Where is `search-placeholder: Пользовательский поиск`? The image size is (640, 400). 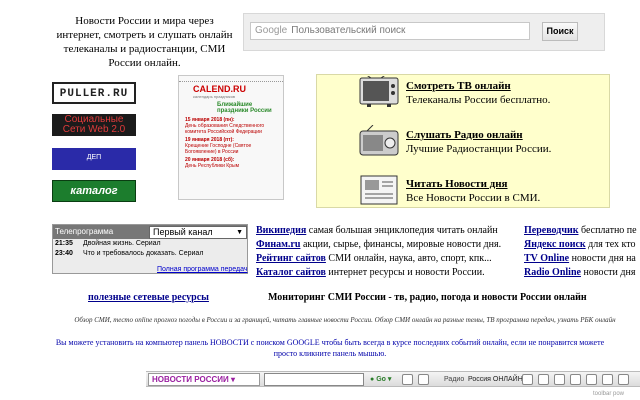 search-placeholder: Пользовательский поиск is located at coordinates (348, 30).